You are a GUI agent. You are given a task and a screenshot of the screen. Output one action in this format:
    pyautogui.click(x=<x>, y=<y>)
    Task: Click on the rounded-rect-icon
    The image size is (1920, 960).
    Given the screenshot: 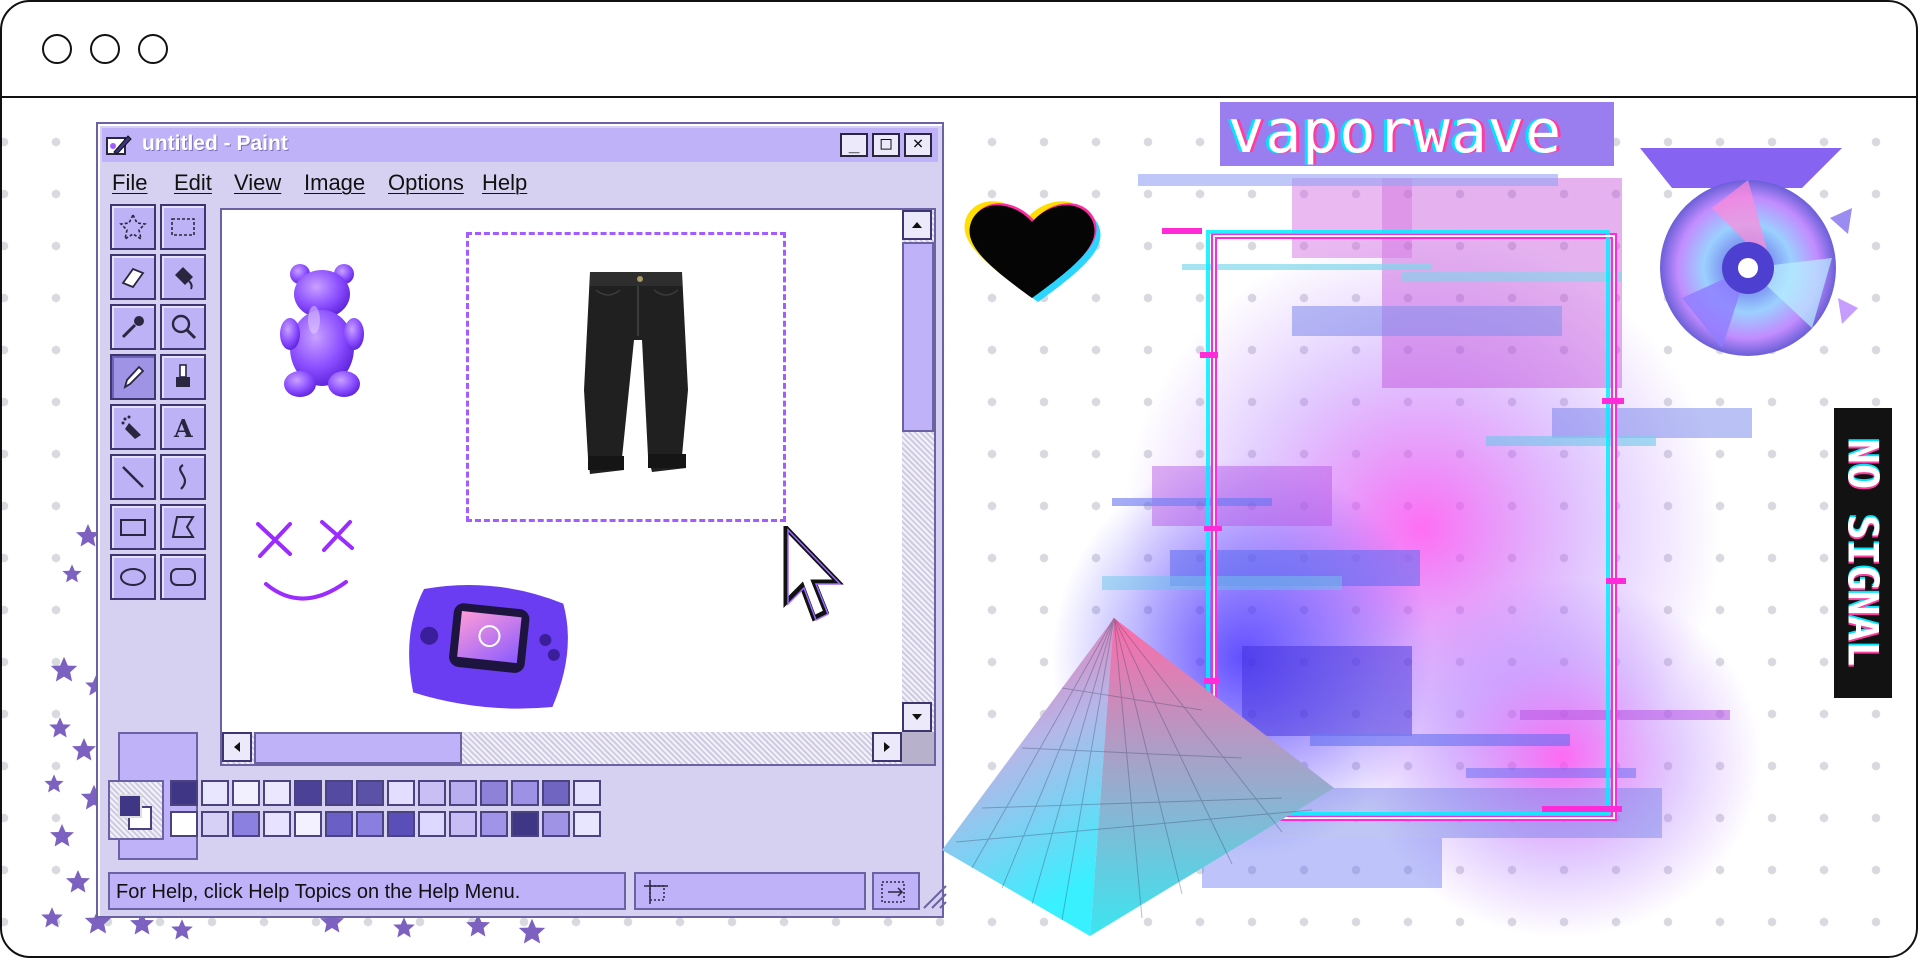 What is the action you would take?
    pyautogui.click(x=183, y=577)
    